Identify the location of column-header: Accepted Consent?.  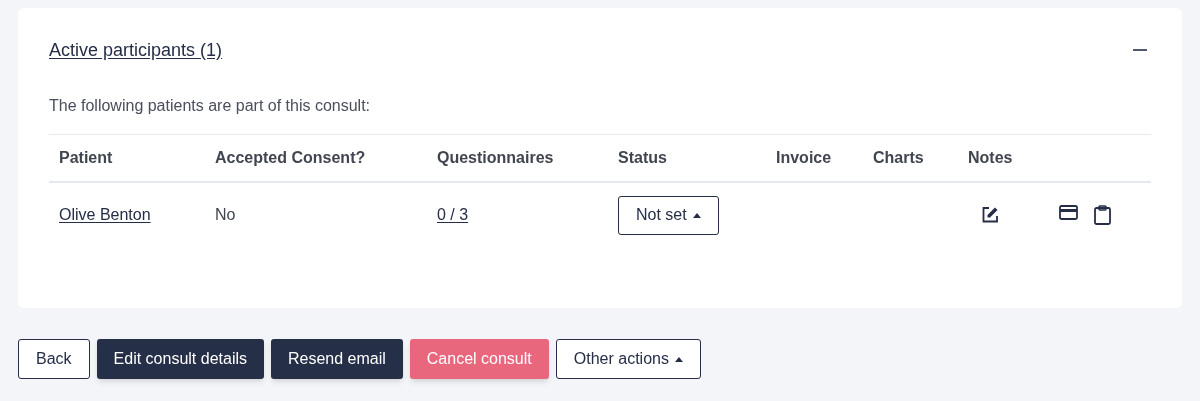
(290, 158).